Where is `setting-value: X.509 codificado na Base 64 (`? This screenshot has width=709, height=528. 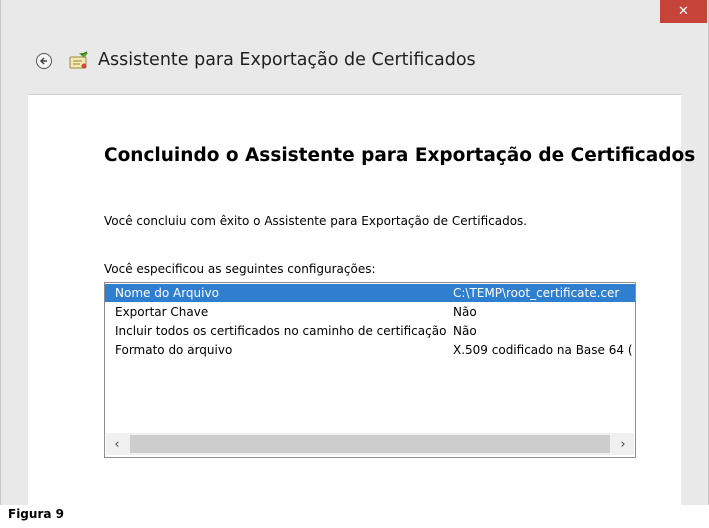
setting-value: X.509 codificado na Base 64 ( is located at coordinates (543, 350).